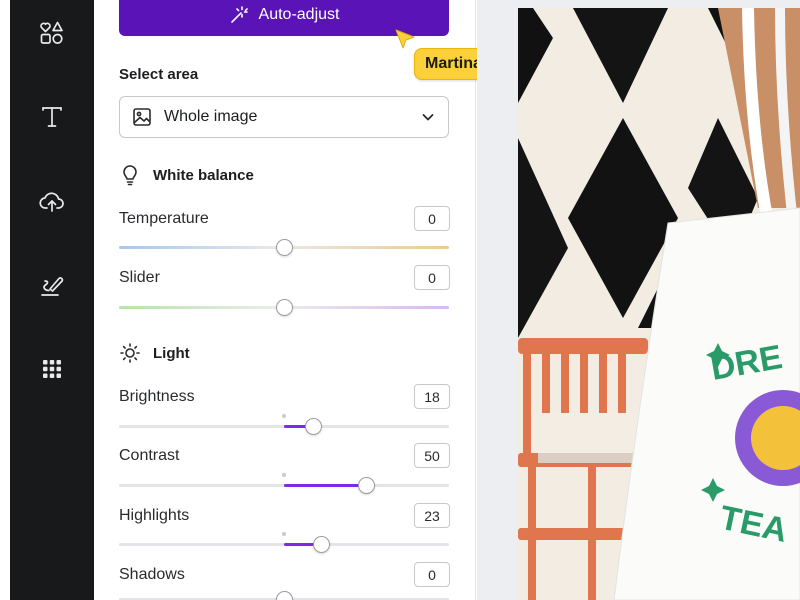 This screenshot has height=600, width=800. What do you see at coordinates (52, 369) in the screenshot?
I see `apps-icon` at bounding box center [52, 369].